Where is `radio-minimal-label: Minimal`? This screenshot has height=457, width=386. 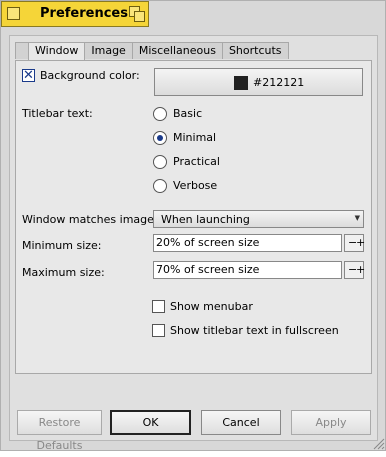 radio-minimal-label: Minimal is located at coordinates (195, 137).